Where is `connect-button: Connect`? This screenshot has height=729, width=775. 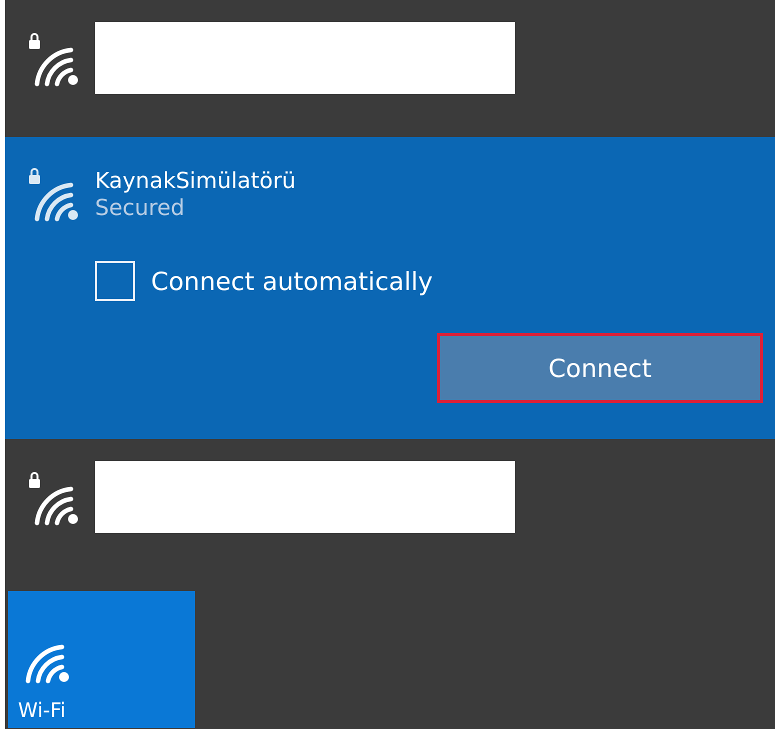
connect-button: Connect is located at coordinates (600, 368).